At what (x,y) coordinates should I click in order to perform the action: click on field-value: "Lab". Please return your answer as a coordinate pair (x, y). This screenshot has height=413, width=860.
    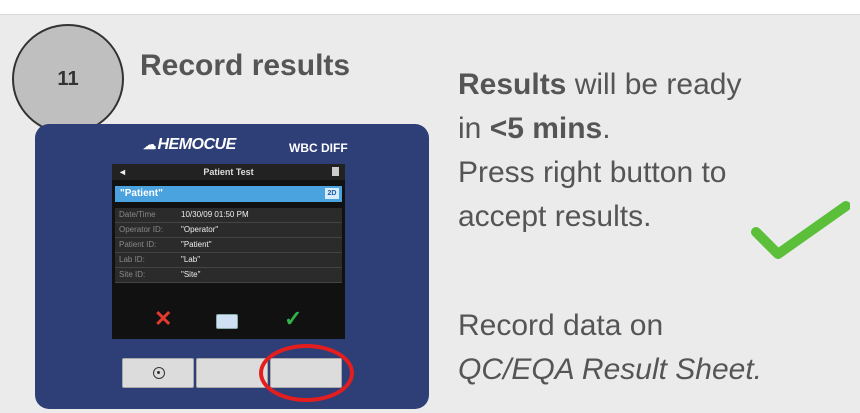
    Looking at the image, I should click on (191, 259).